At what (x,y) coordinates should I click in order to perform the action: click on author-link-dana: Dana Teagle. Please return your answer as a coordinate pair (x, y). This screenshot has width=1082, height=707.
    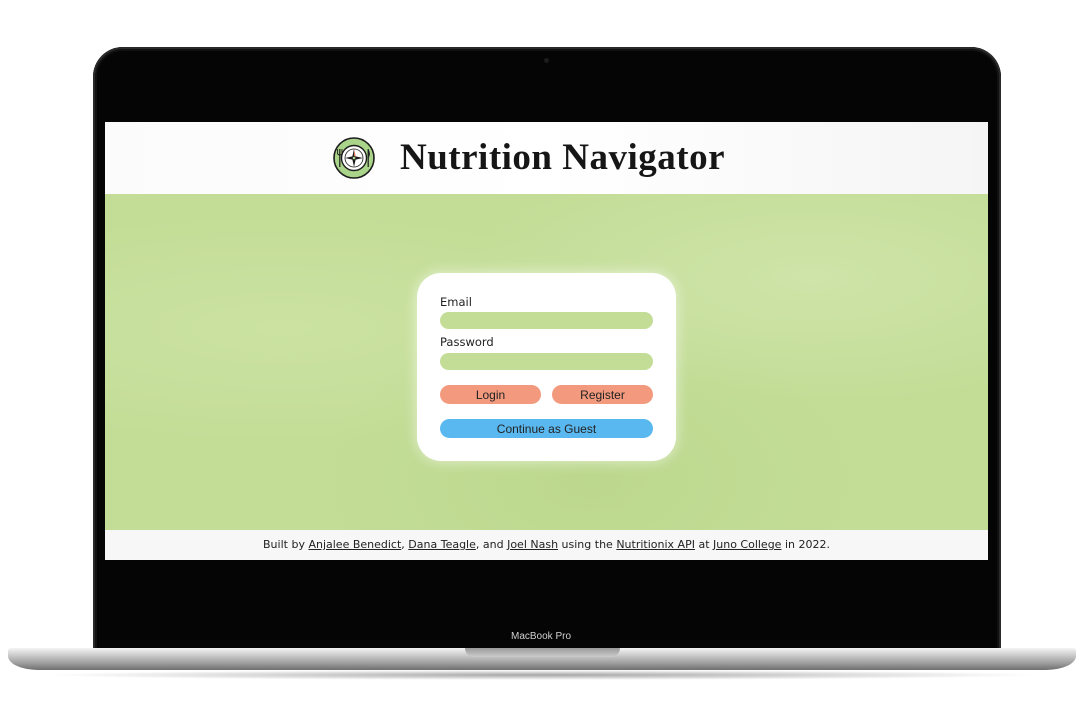
    Looking at the image, I should click on (442, 544).